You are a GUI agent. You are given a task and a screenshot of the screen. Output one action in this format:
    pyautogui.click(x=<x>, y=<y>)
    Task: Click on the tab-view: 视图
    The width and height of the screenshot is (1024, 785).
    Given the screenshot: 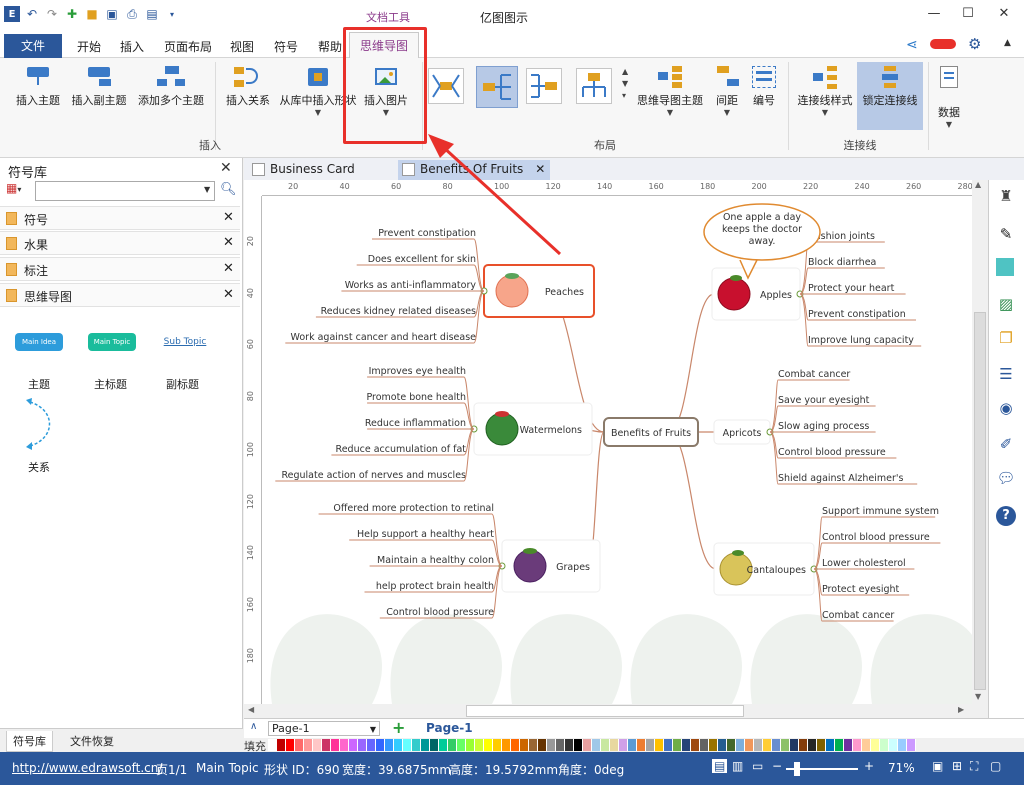 What is the action you would take?
    pyautogui.click(x=242, y=46)
    